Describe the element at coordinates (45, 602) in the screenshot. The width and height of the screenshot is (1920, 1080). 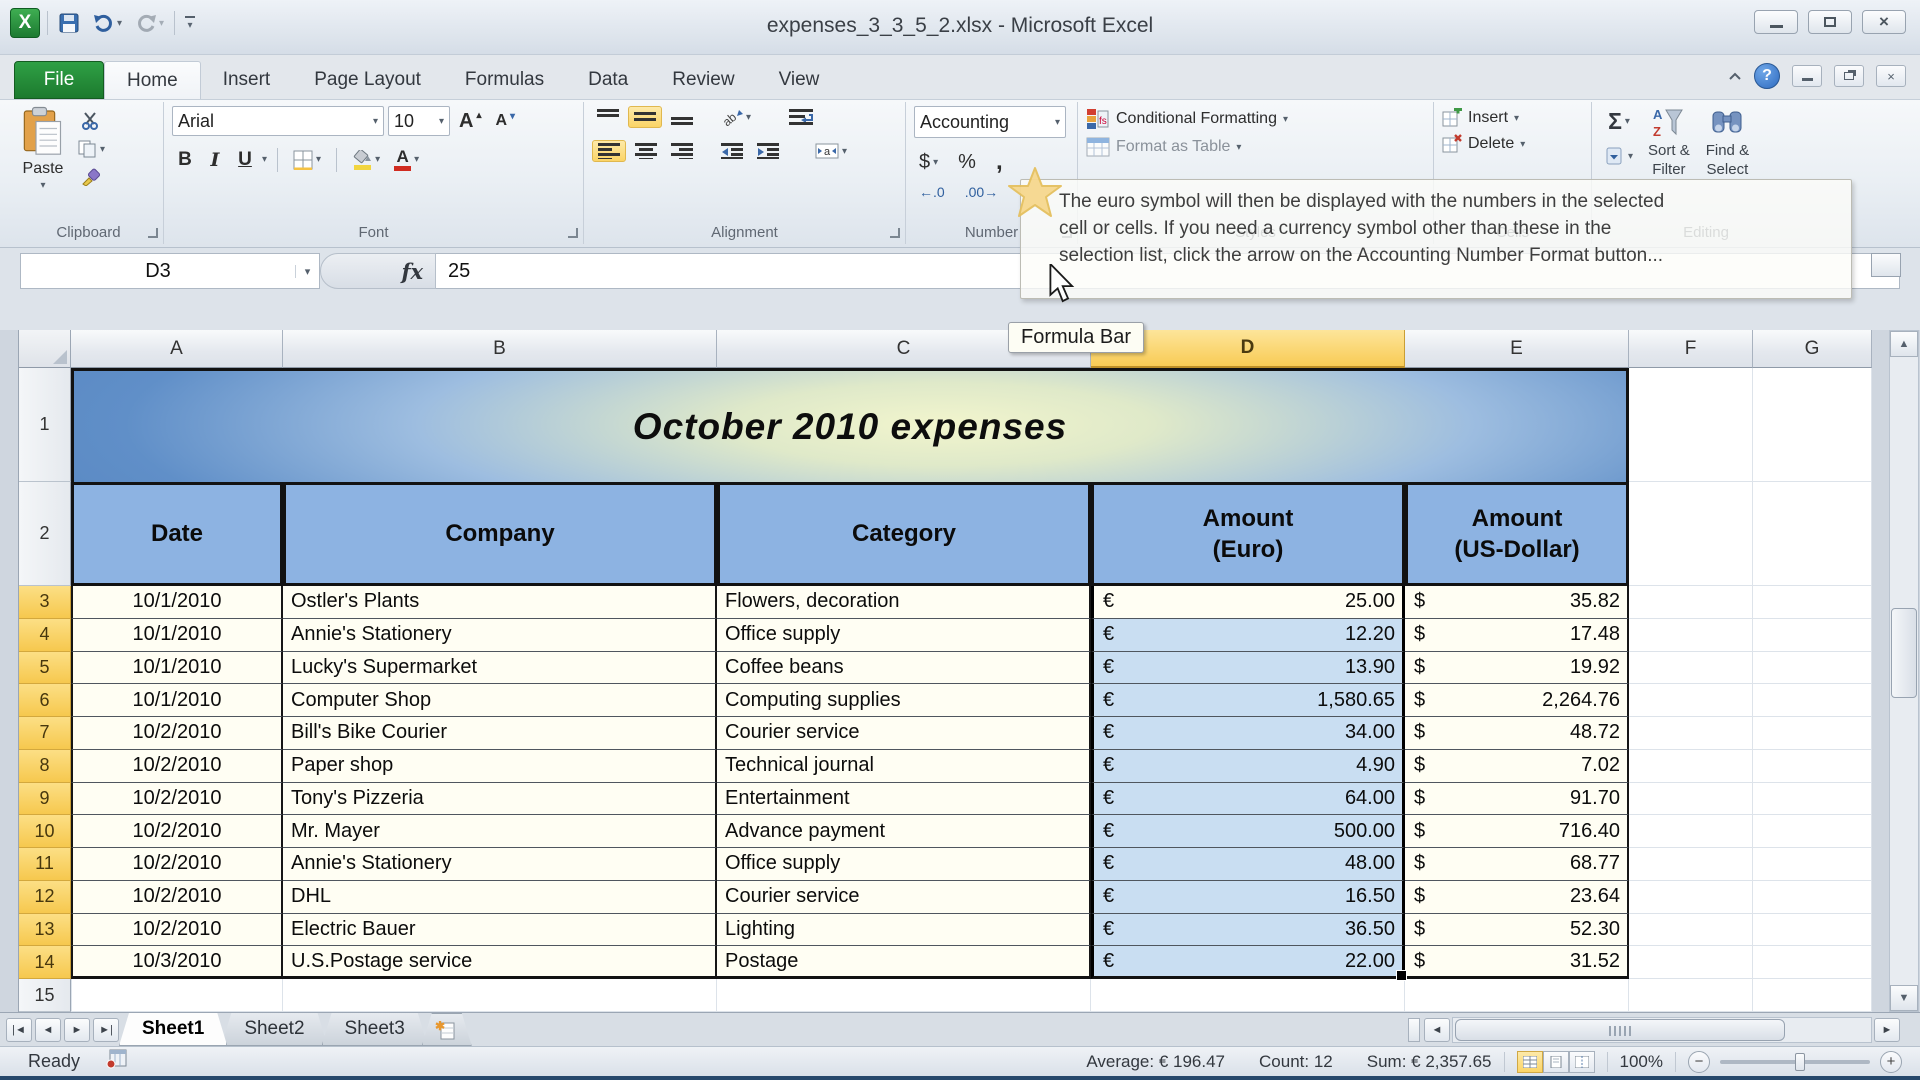
I see `row-header: 3` at that location.